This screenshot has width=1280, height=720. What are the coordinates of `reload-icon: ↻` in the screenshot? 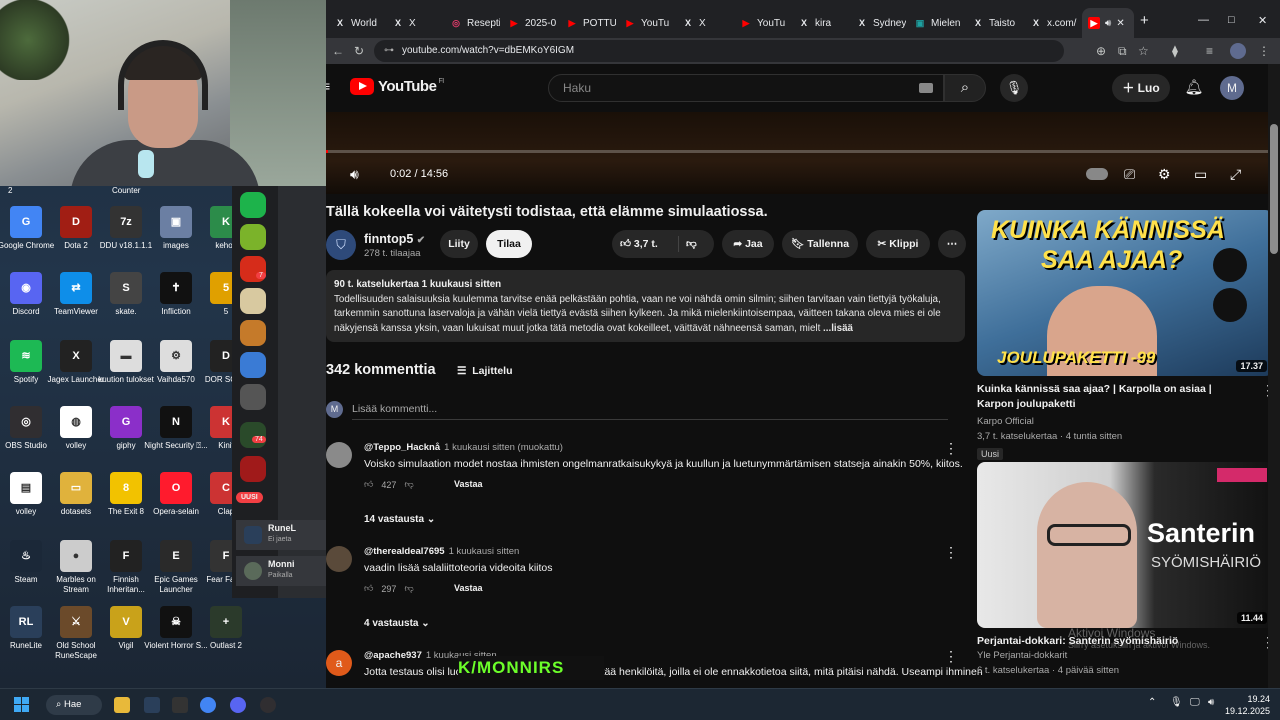 It's located at (359, 51).